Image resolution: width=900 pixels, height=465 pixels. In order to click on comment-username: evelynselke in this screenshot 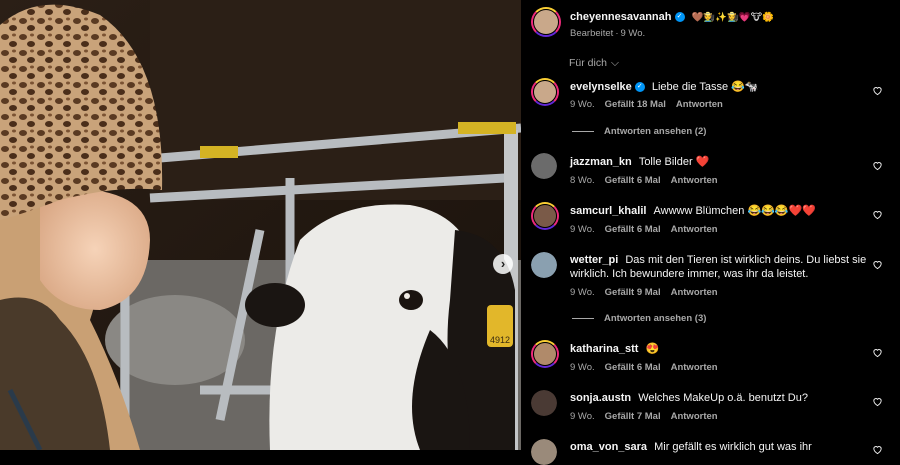, I will do `click(601, 87)`.